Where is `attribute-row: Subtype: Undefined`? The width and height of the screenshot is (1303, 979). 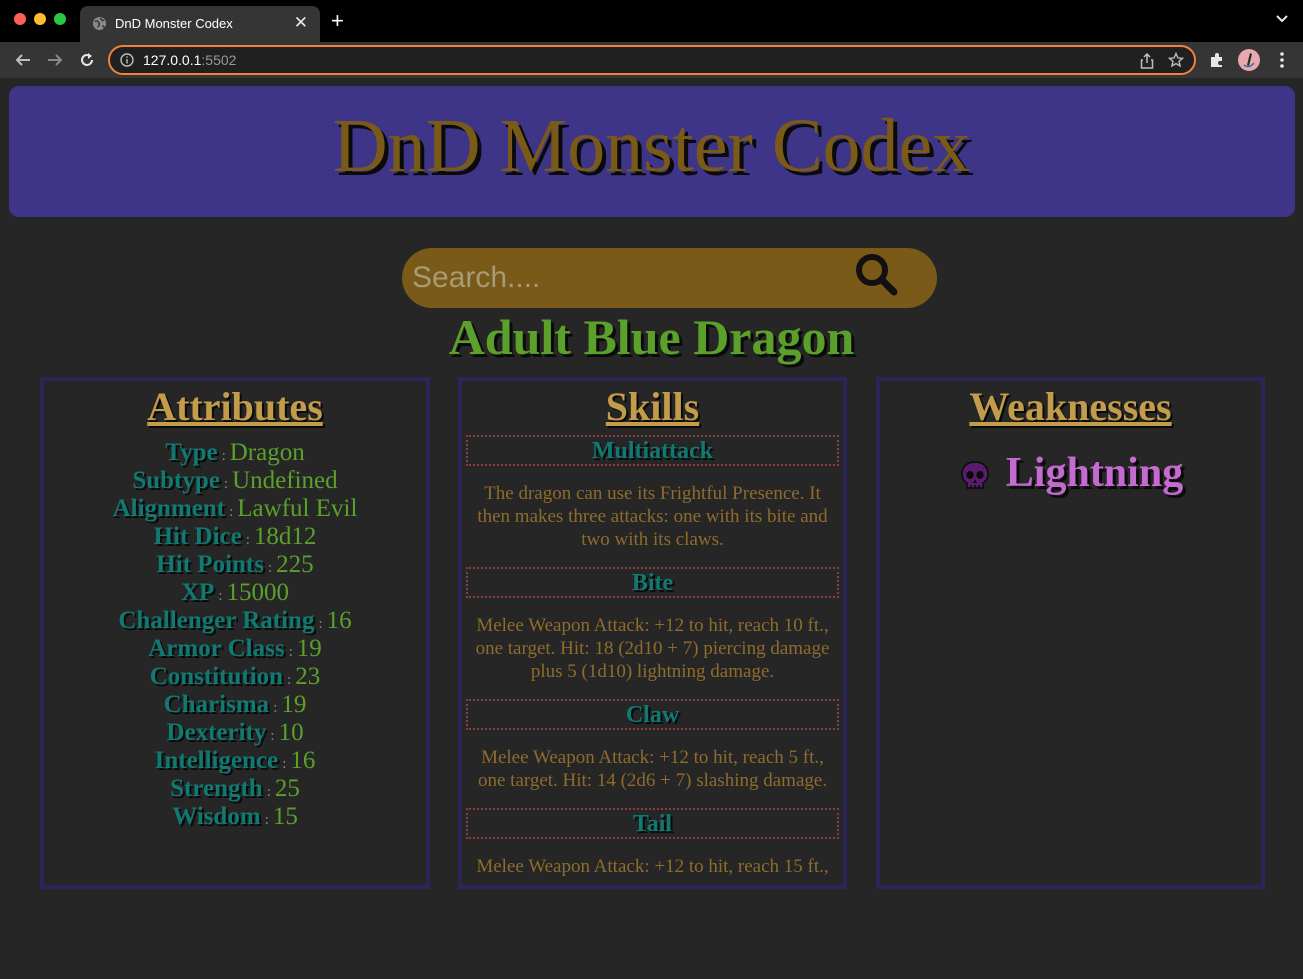 attribute-row: Subtype: Undefined is located at coordinates (235, 481).